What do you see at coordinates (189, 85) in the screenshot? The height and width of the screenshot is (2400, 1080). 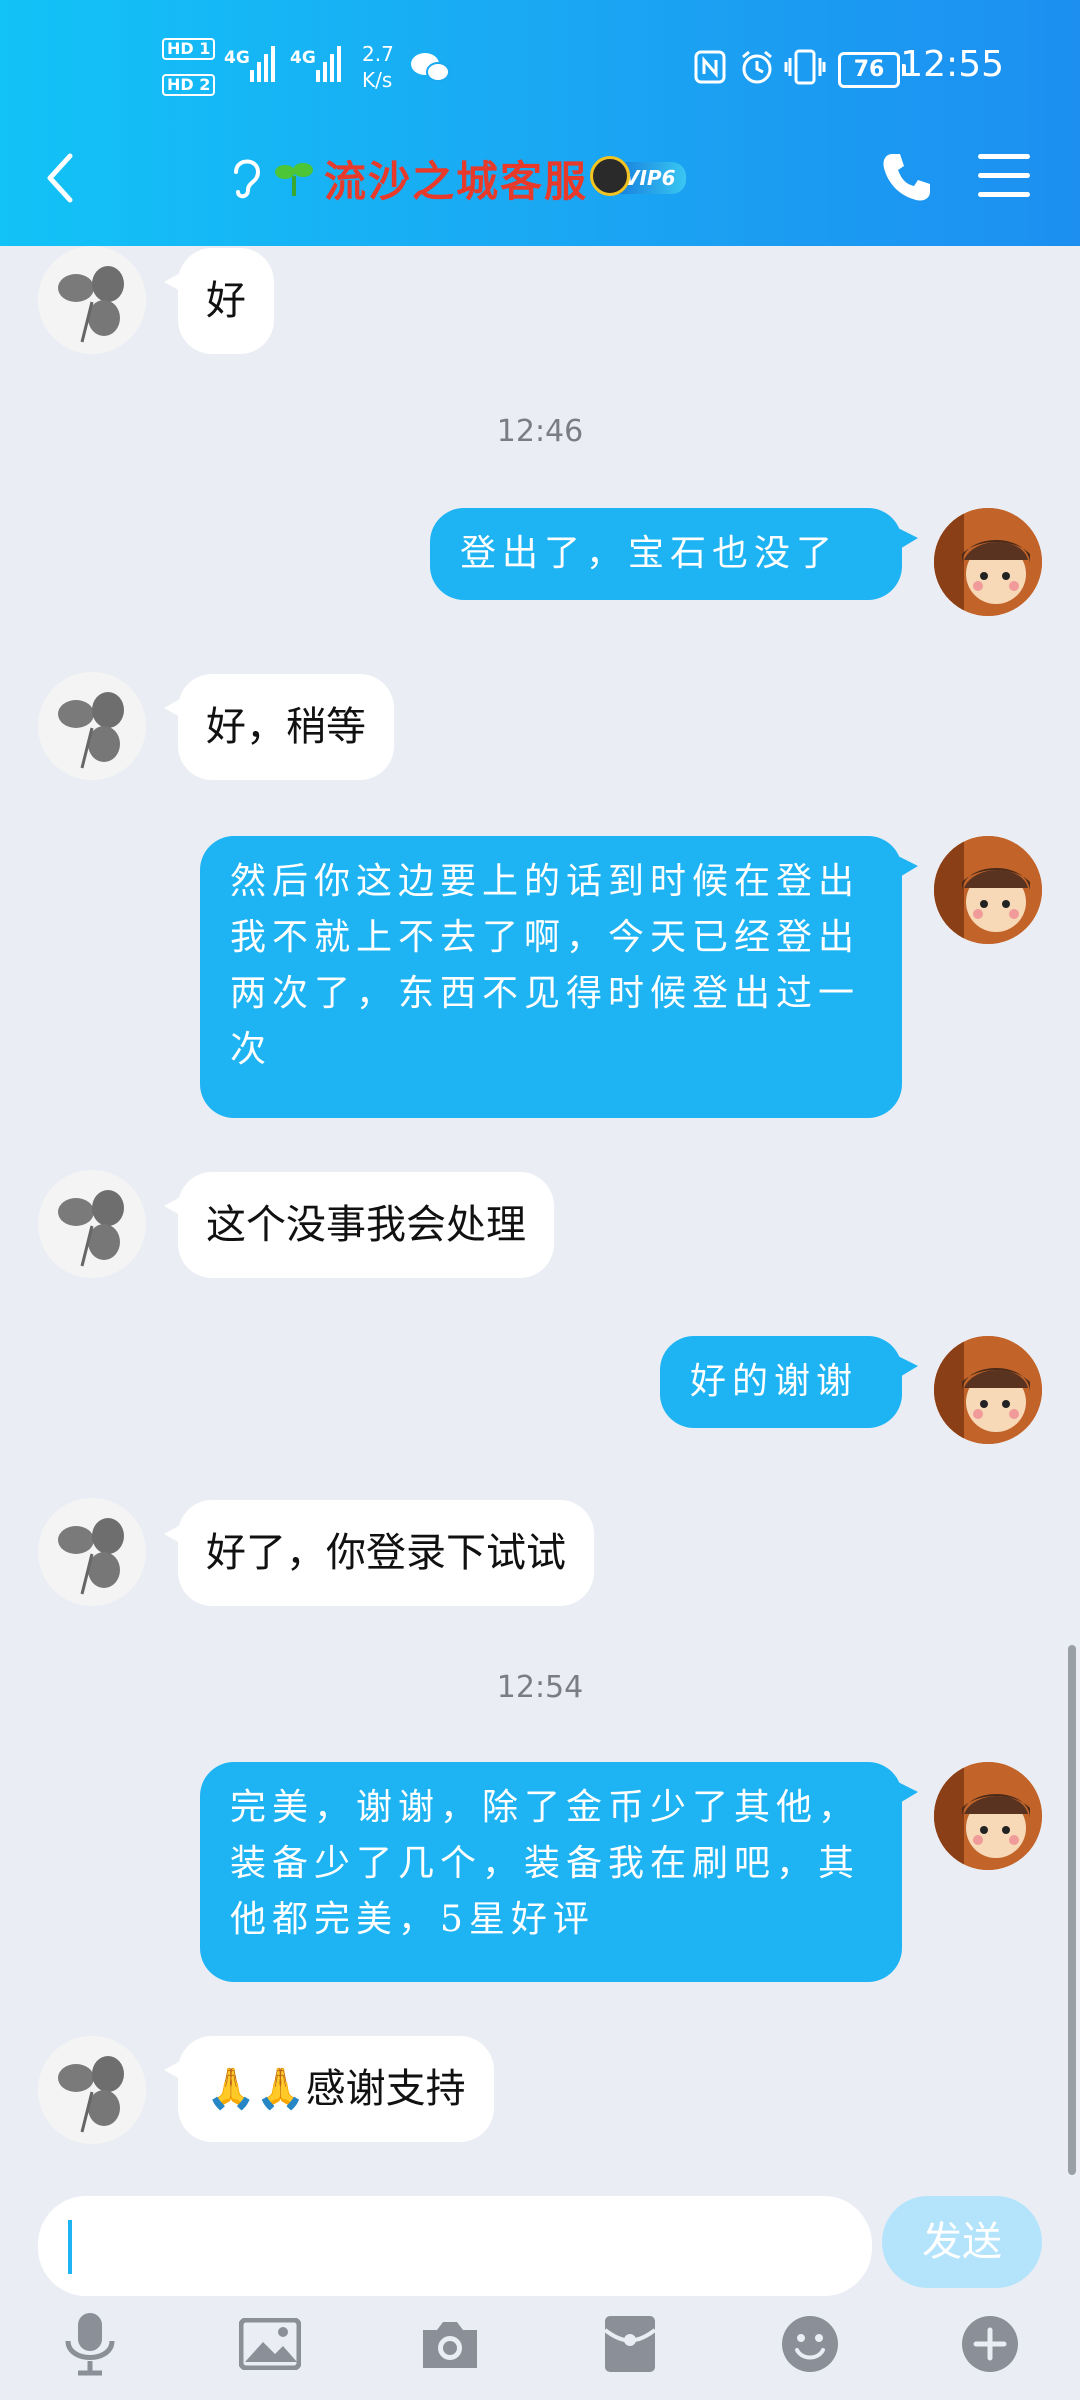 I see `hd2-badge: HD 2` at bounding box center [189, 85].